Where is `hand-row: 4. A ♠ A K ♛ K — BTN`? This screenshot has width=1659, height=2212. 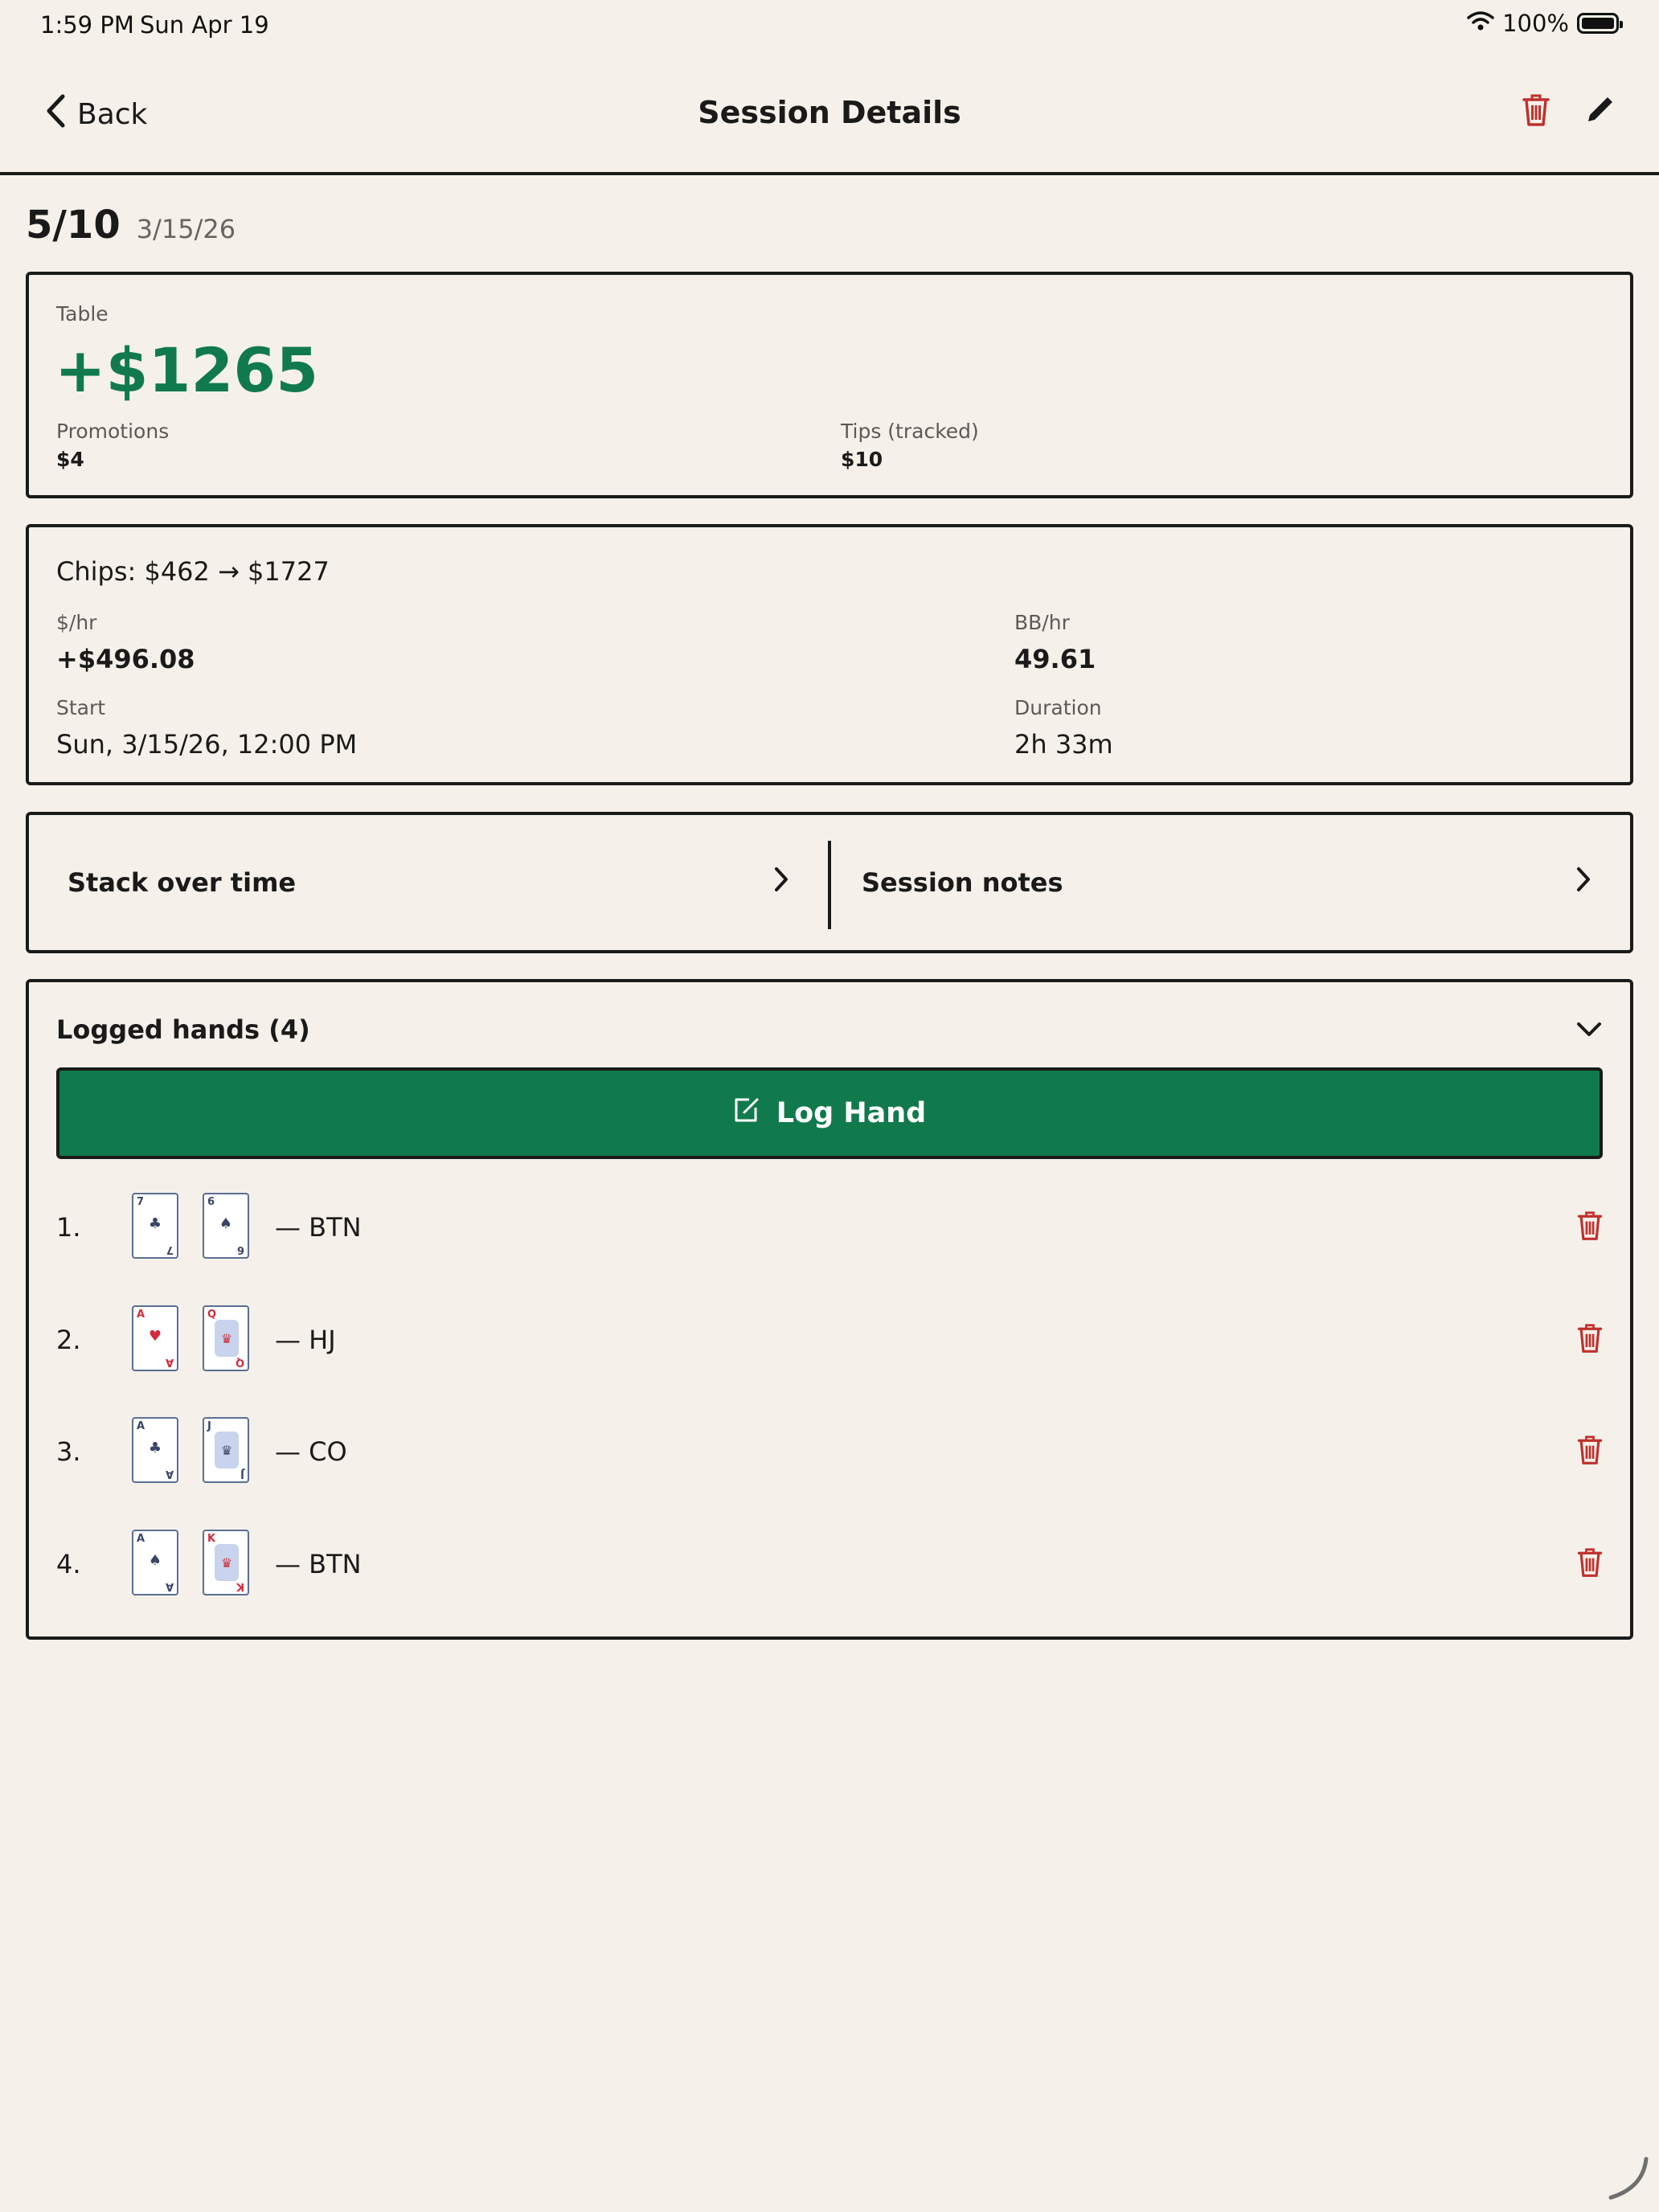
hand-row: 4. A ♠ A K ♛ K — BTN is located at coordinates (829, 1566).